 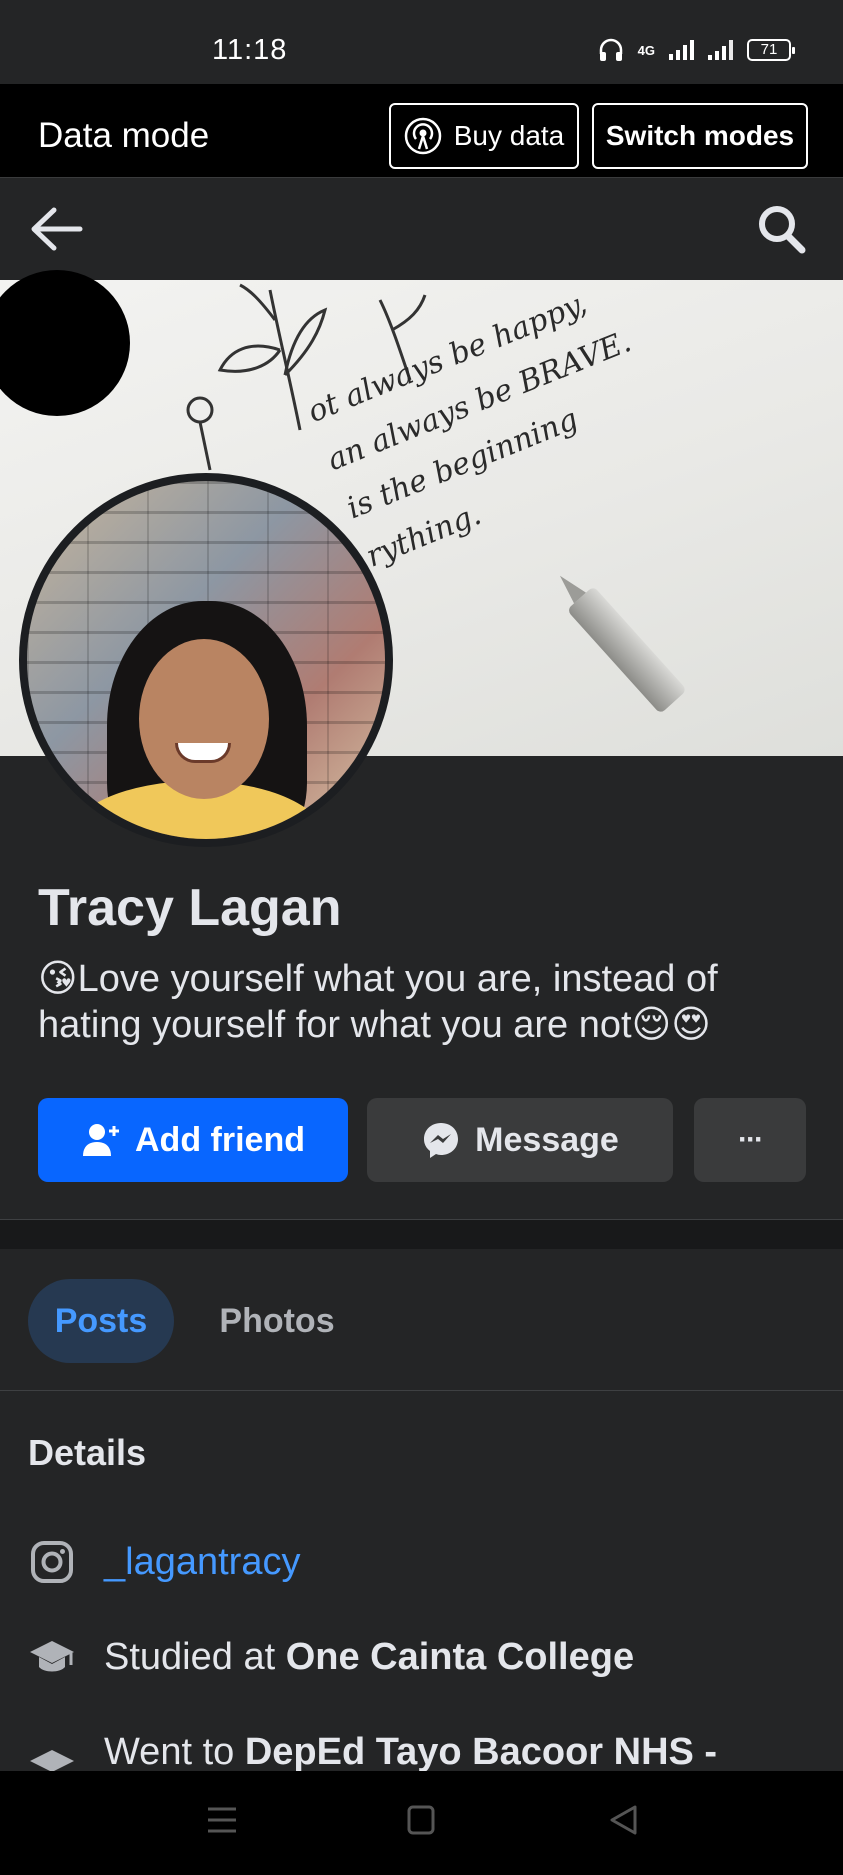 What do you see at coordinates (52, 1657) in the screenshot?
I see `graduation-cap-icon` at bounding box center [52, 1657].